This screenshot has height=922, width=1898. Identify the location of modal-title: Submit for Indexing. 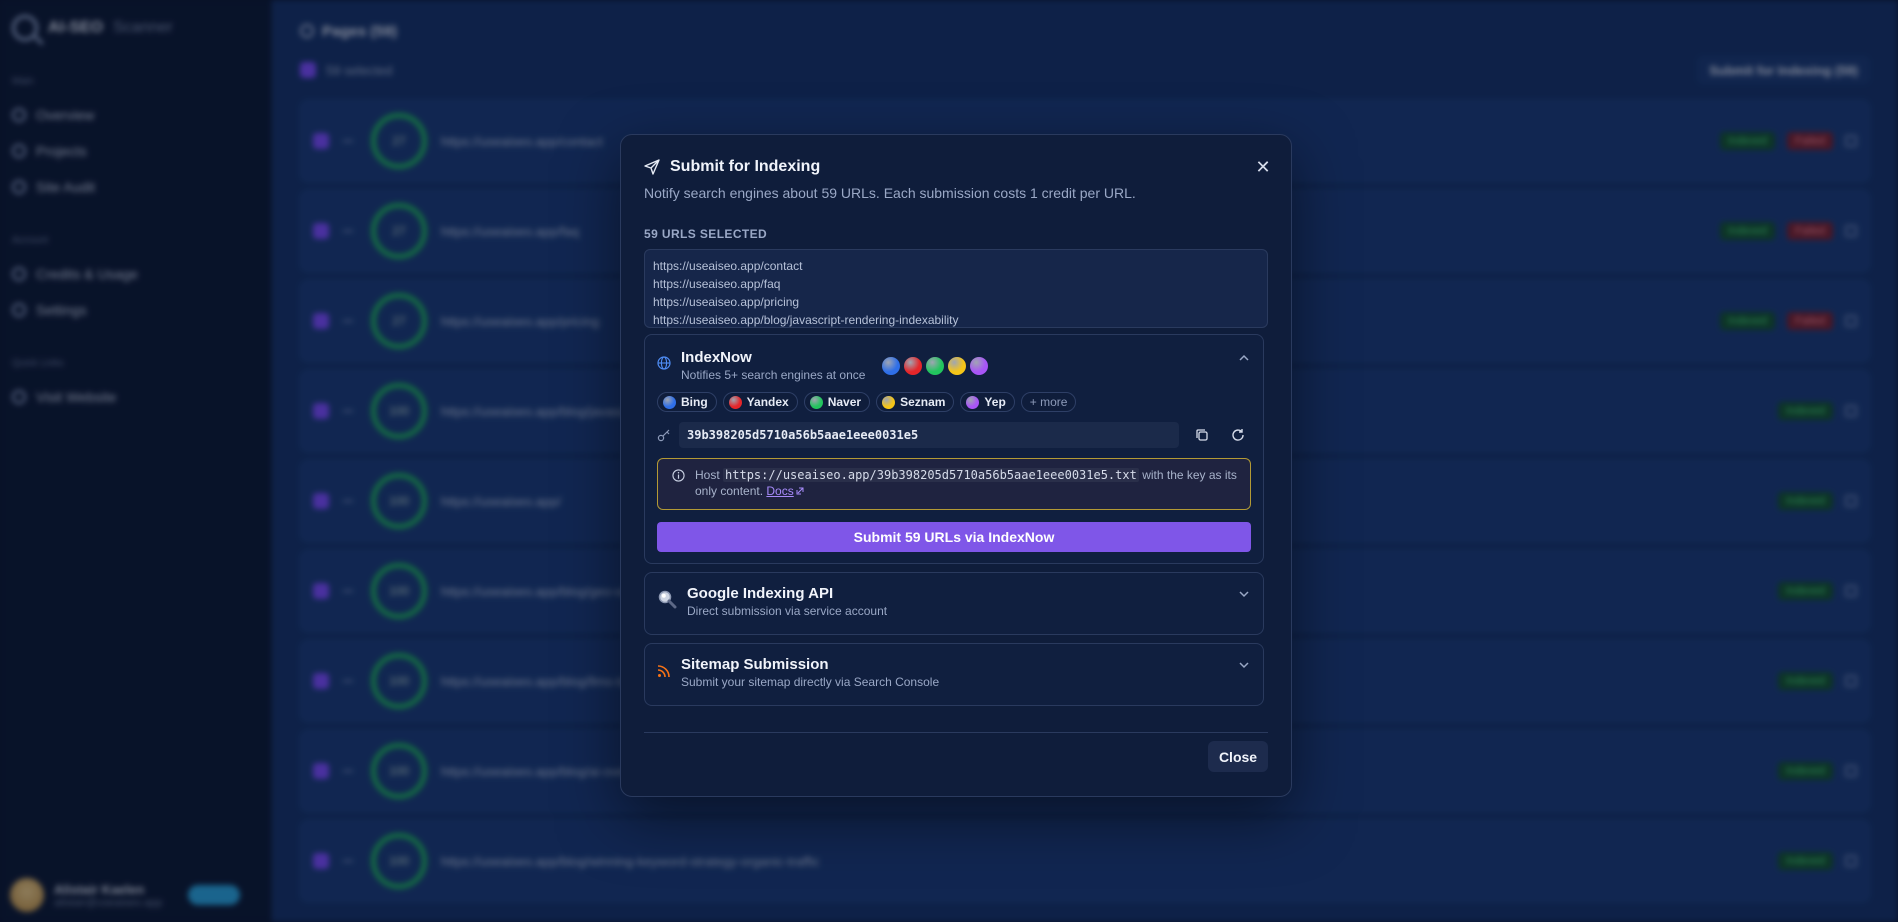
(745, 166).